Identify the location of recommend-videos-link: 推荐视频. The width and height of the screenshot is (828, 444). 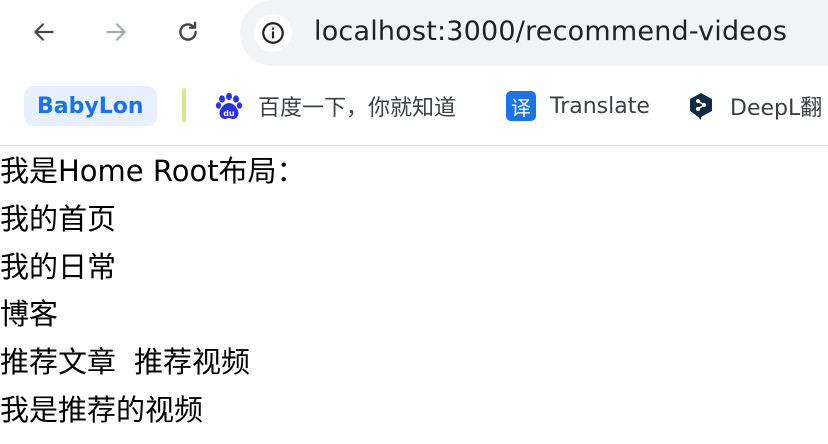
(192, 362).